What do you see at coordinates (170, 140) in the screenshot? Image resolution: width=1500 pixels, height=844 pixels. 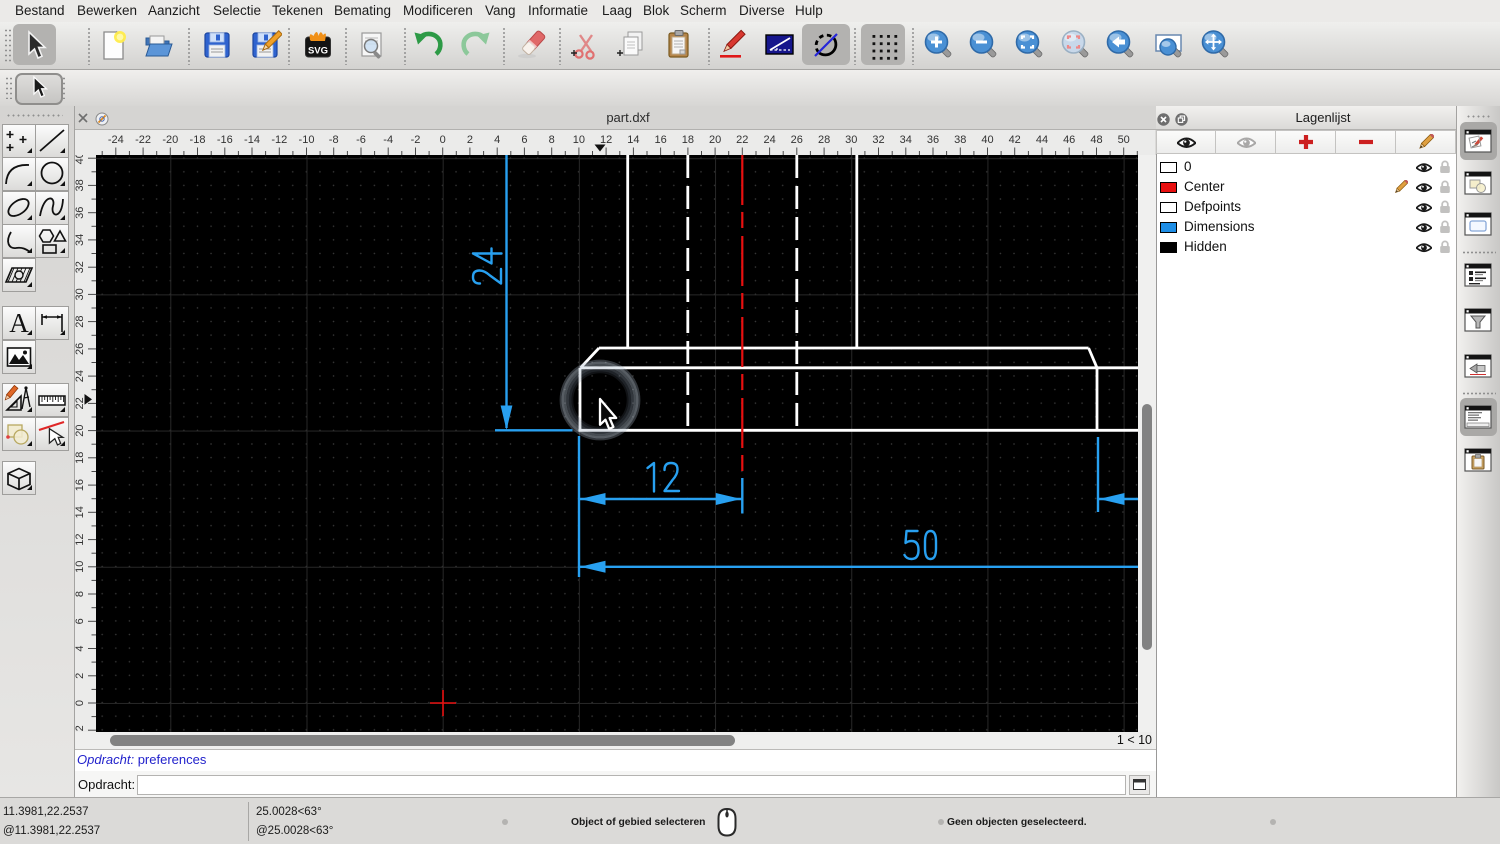 I see `svg-text: -20` at bounding box center [170, 140].